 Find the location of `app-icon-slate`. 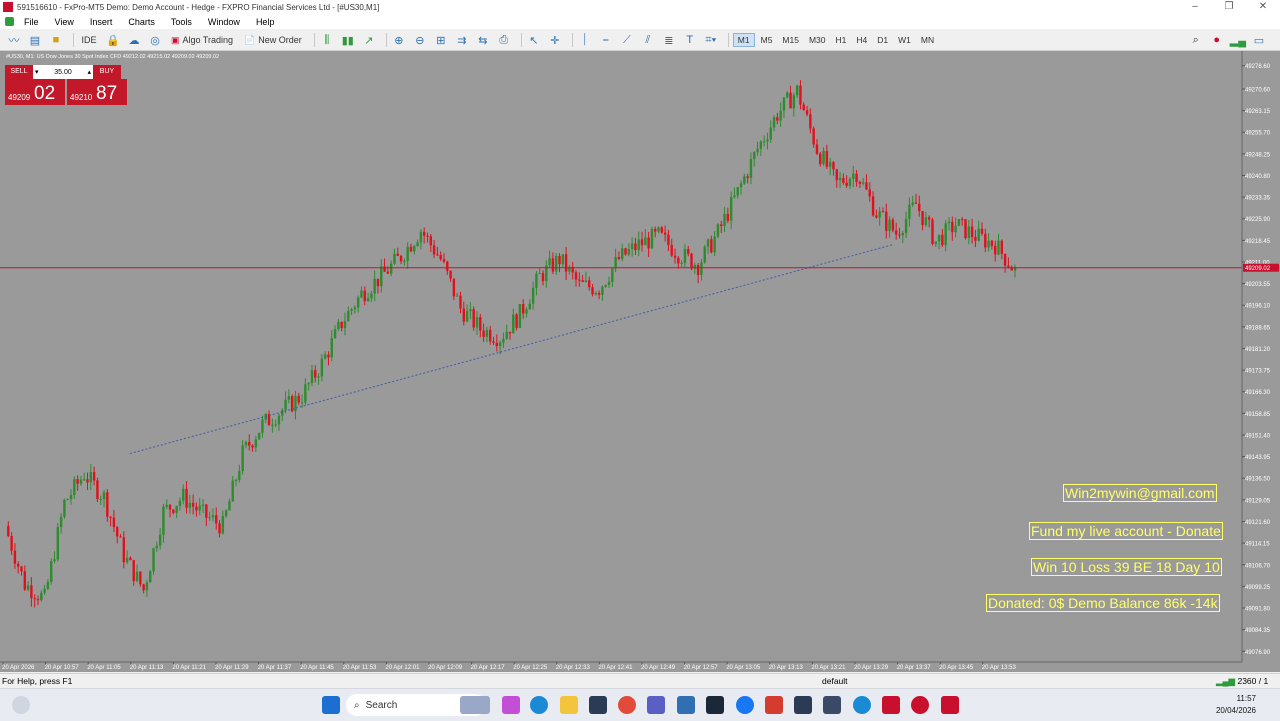

app-icon-slate is located at coordinates (832, 705).